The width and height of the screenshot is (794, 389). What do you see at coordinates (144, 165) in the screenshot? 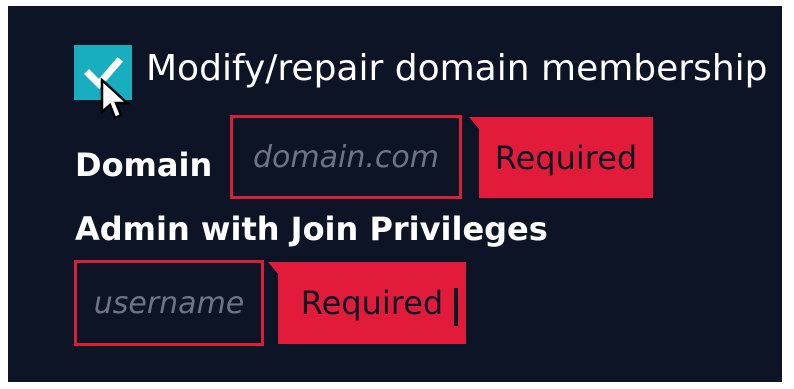
I see `domain-label: Domain` at bounding box center [144, 165].